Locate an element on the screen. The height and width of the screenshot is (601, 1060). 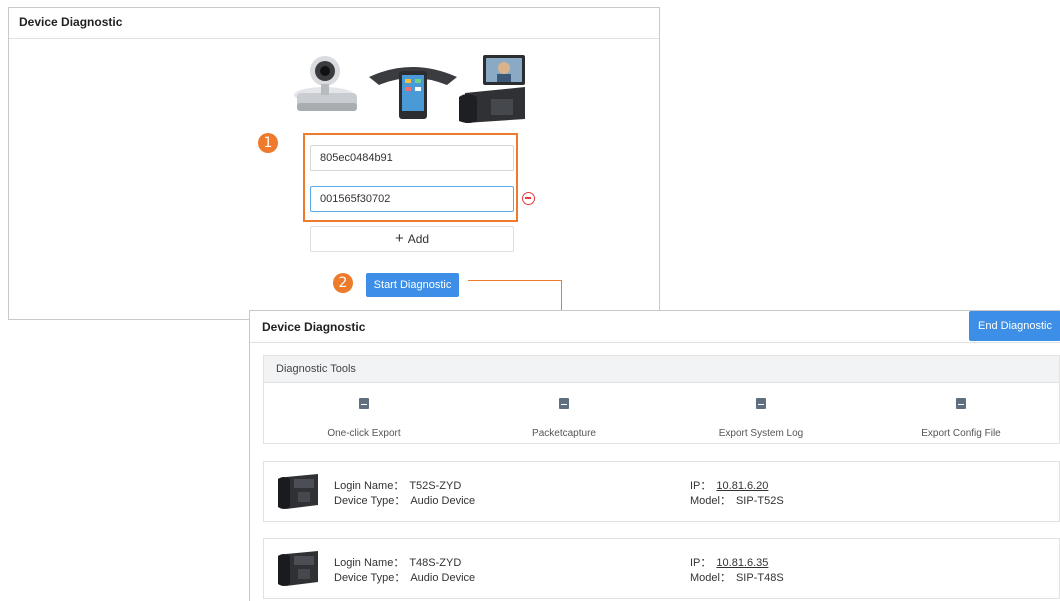
ip-link: 10.81.6.35 is located at coordinates (742, 563).